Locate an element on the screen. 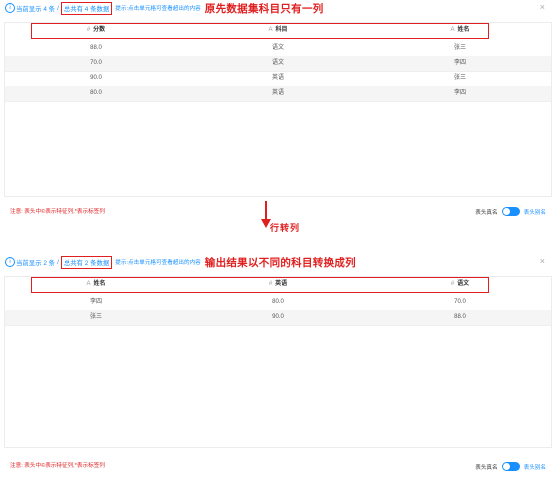  top-info-text: 当前显示 4 条 is located at coordinates (36, 9).